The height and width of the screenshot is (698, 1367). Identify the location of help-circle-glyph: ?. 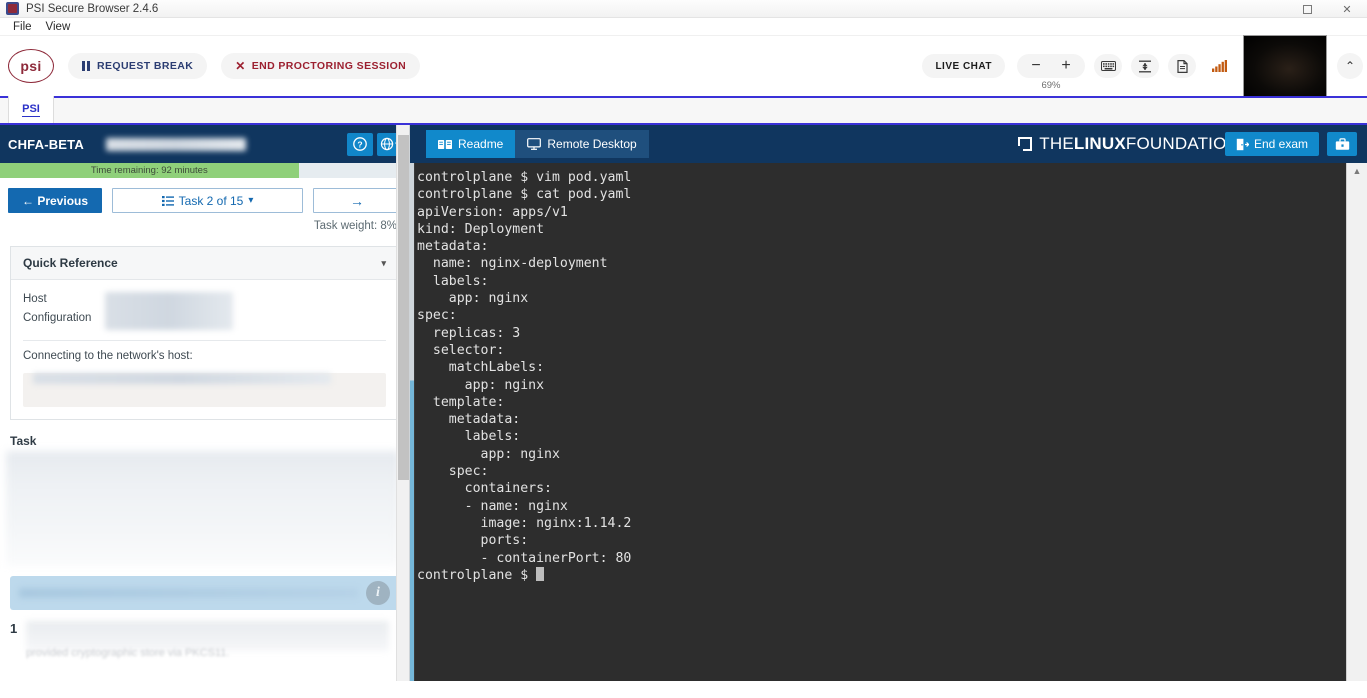
(360, 144).